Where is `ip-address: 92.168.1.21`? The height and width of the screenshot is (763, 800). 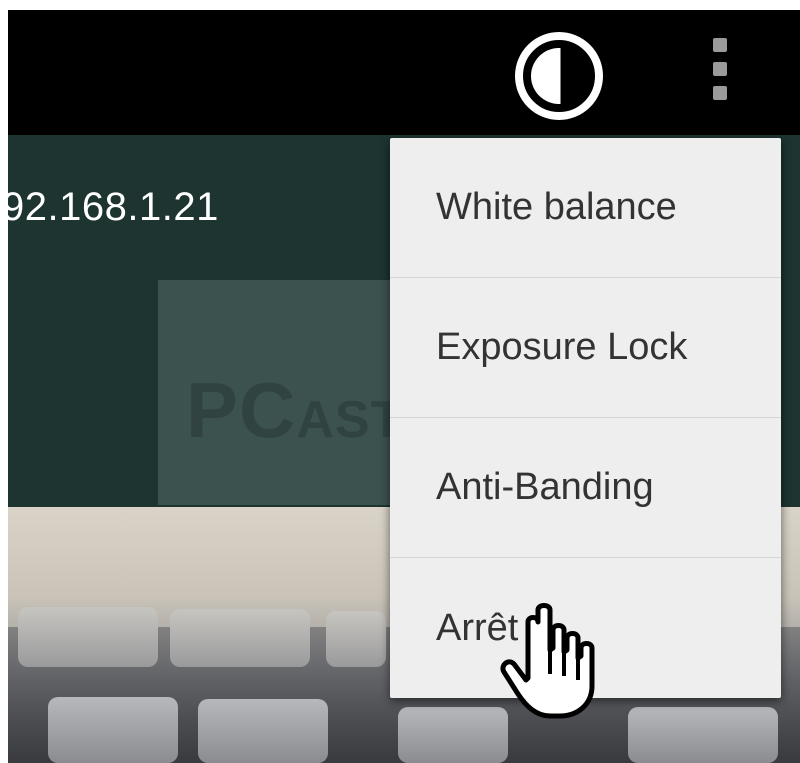 ip-address: 92.168.1.21 is located at coordinates (113, 207).